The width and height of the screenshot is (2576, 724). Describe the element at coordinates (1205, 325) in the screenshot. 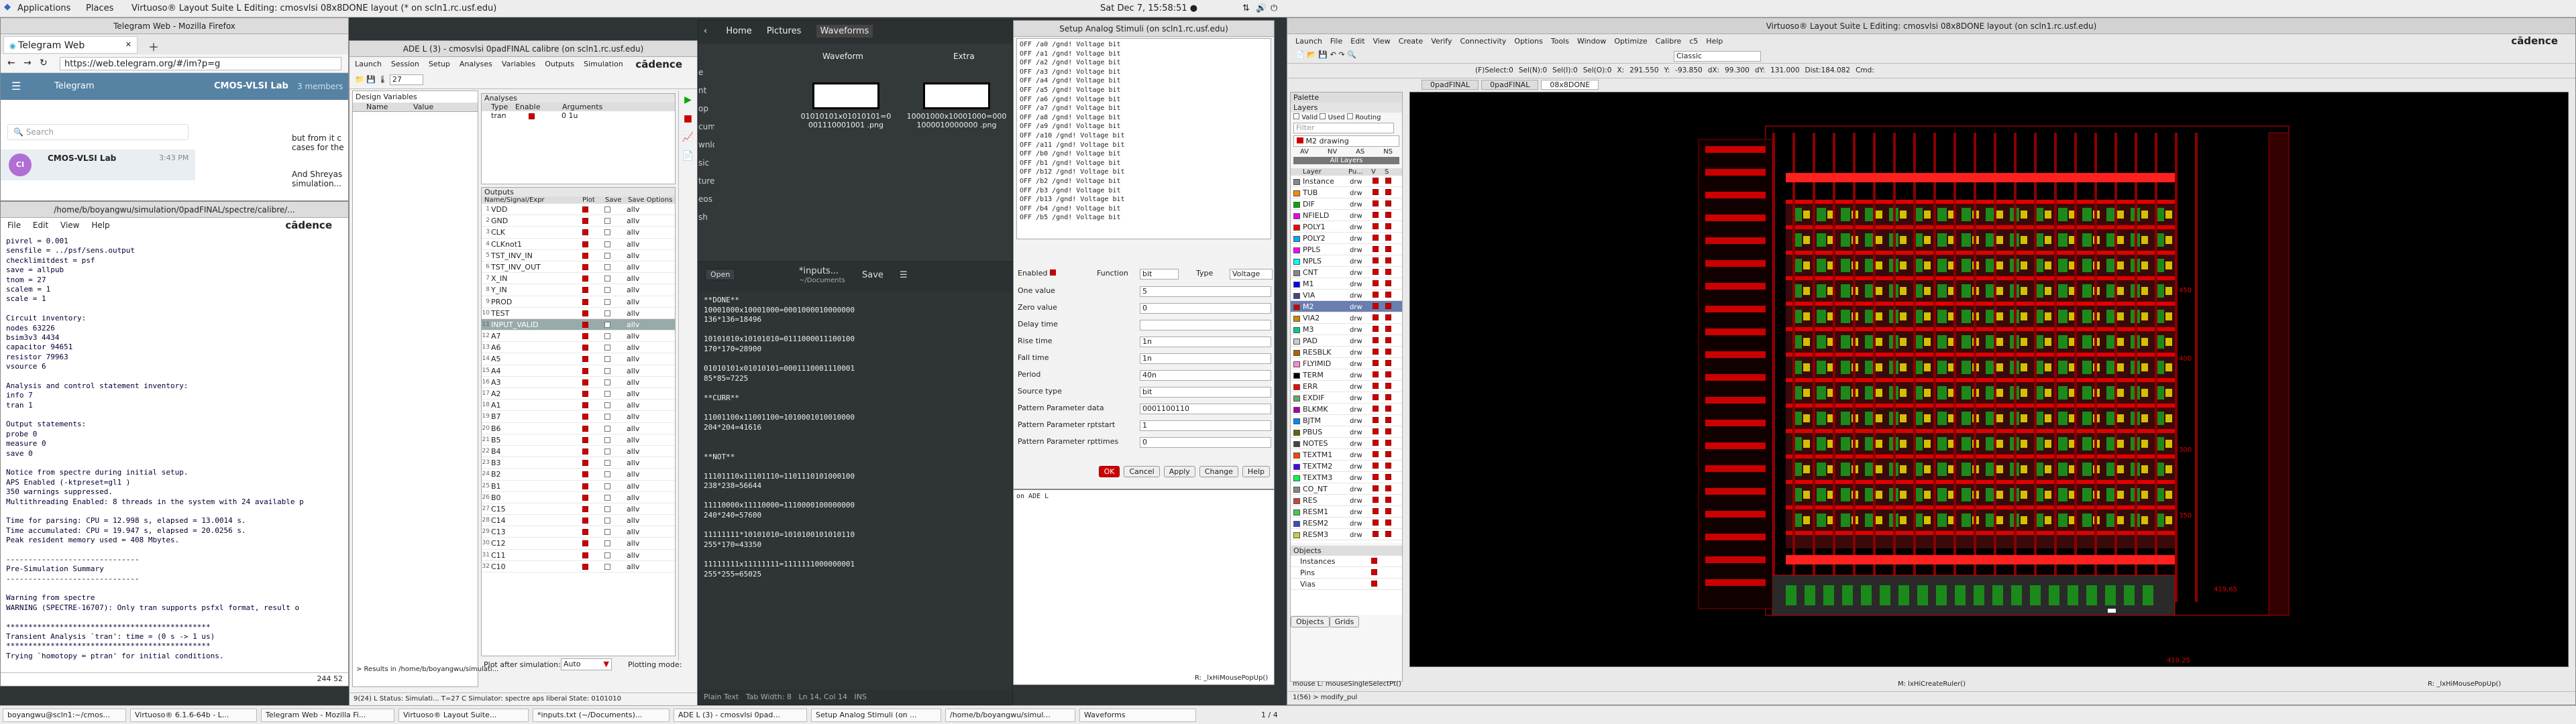

I see `field-input` at that location.